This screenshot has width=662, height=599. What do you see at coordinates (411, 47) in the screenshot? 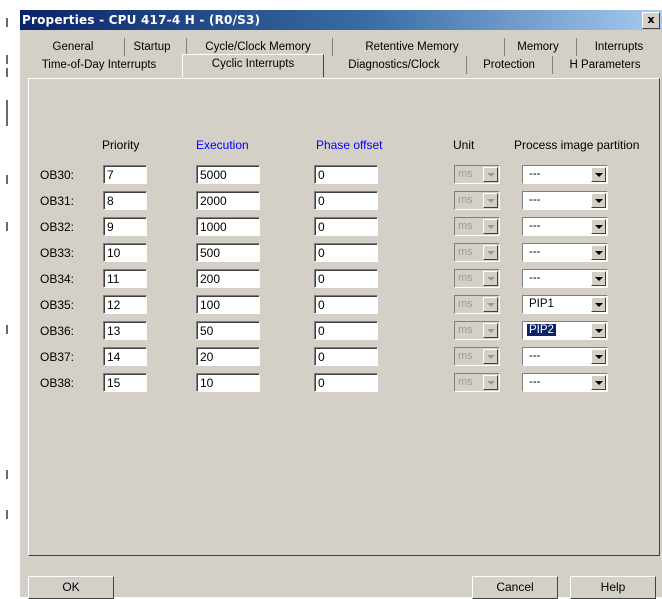
I see `tab-retentive-memory: Retentive Memory` at bounding box center [411, 47].